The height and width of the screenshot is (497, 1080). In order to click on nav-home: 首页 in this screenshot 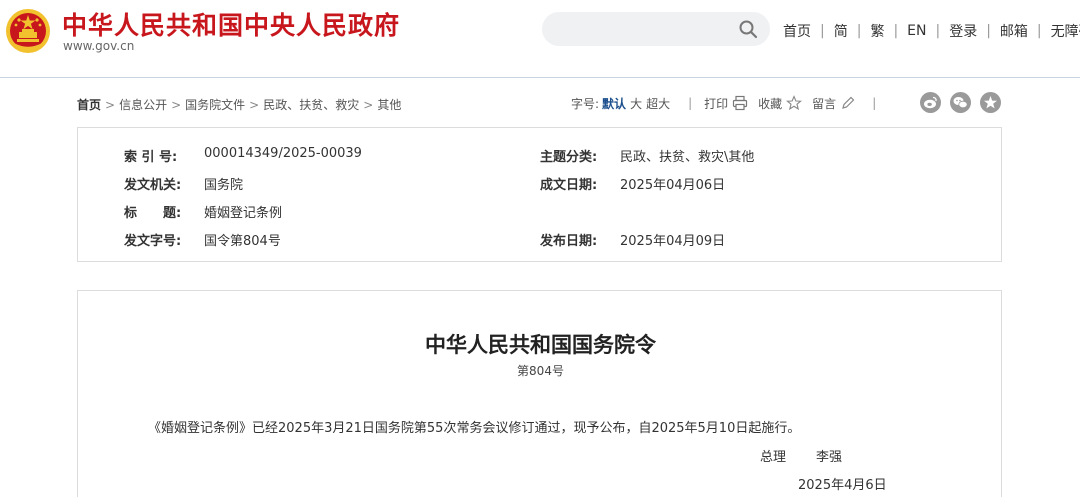, I will do `click(797, 31)`.